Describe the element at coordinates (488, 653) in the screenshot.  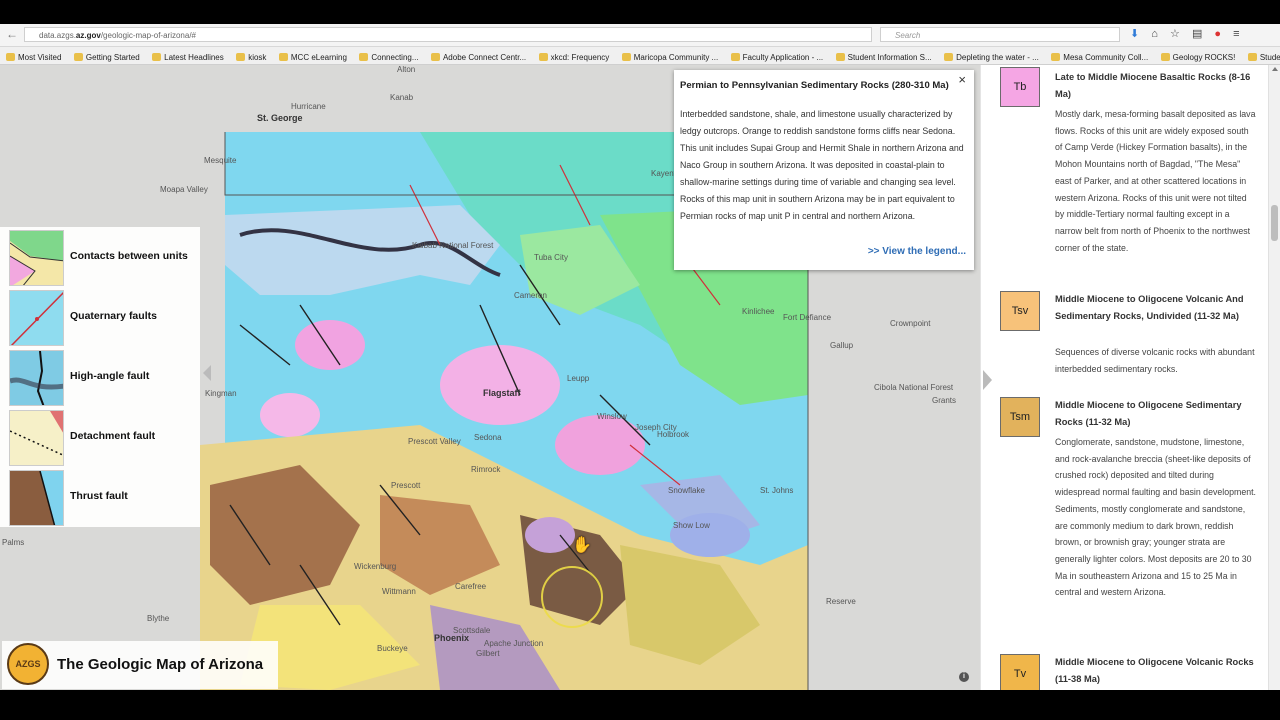
I see `place-label: Gilbert` at that location.